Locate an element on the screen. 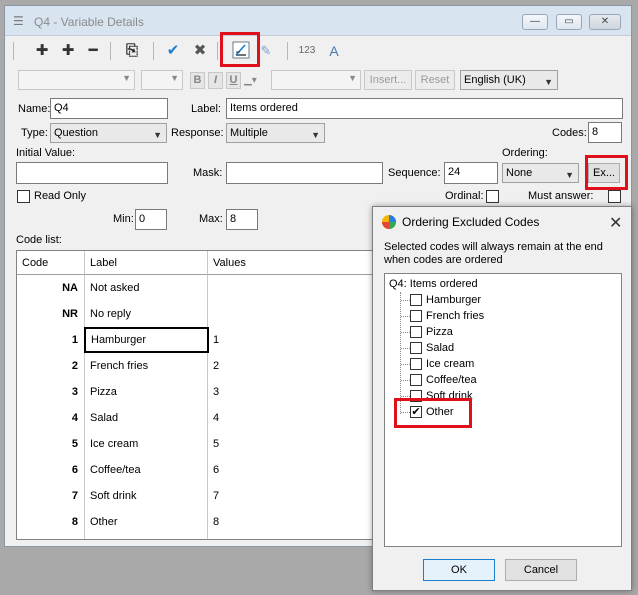  code-cell: 7 is located at coordinates (50, 496).